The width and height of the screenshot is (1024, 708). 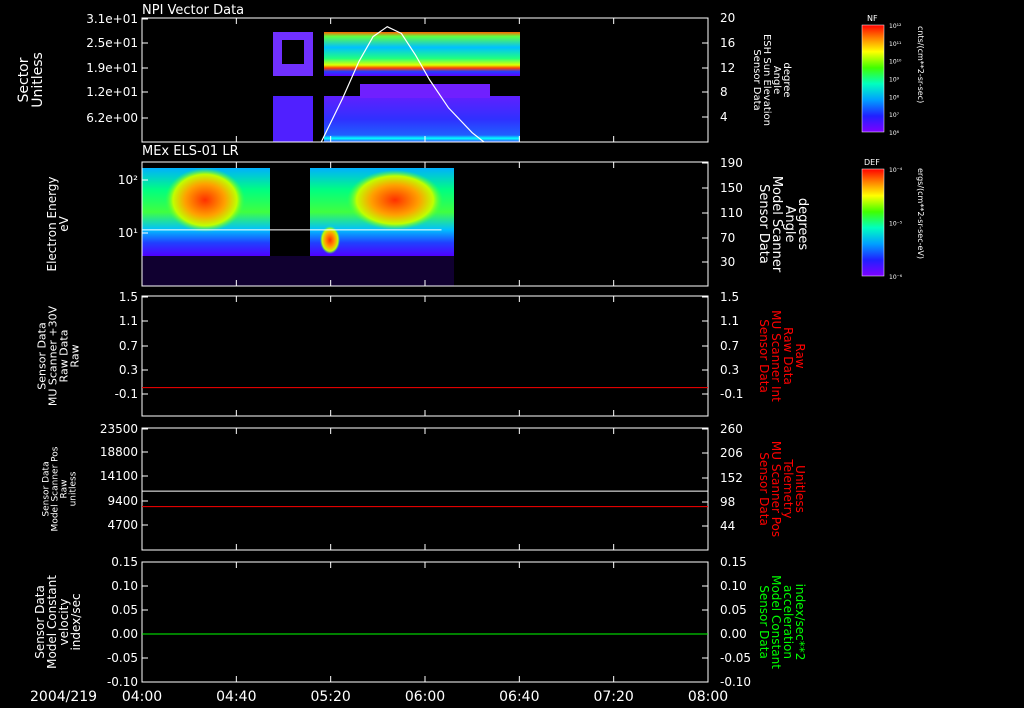 What do you see at coordinates (708, 697) in the screenshot?
I see `time-tick-label: 08:00` at bounding box center [708, 697].